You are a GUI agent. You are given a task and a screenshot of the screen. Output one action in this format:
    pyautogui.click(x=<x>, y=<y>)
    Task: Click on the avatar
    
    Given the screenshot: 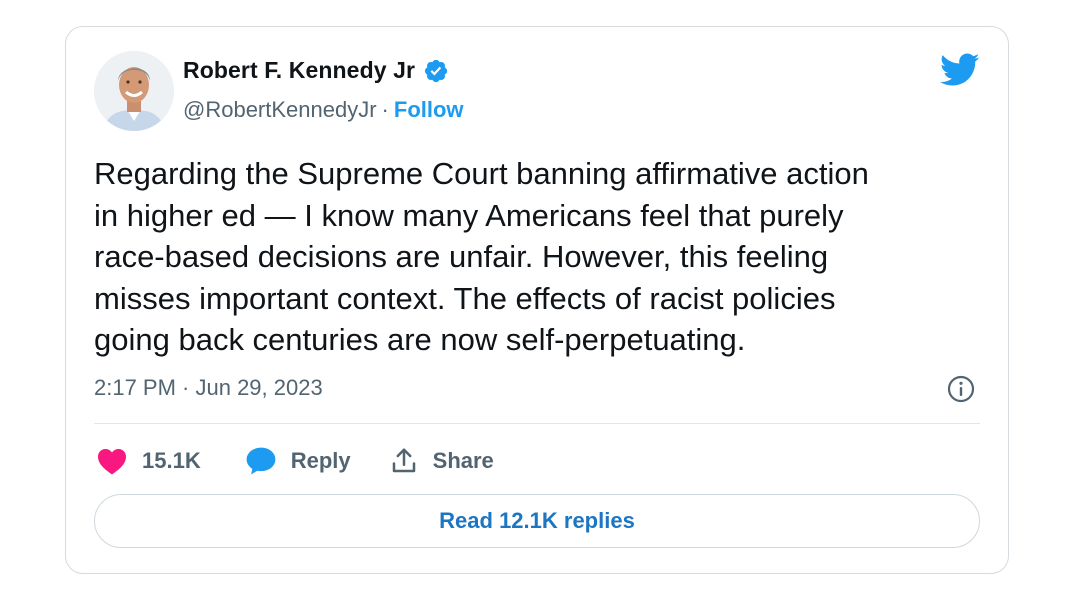 What is the action you would take?
    pyautogui.click(x=134, y=91)
    